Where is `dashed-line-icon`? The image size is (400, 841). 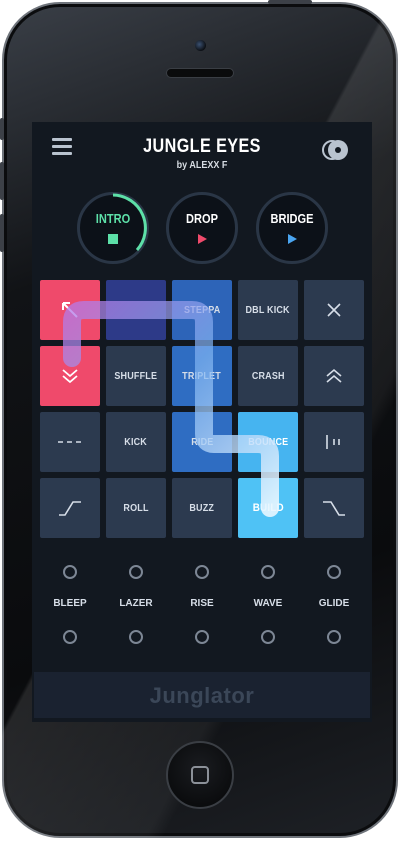
dashed-line-icon is located at coordinates (69, 442).